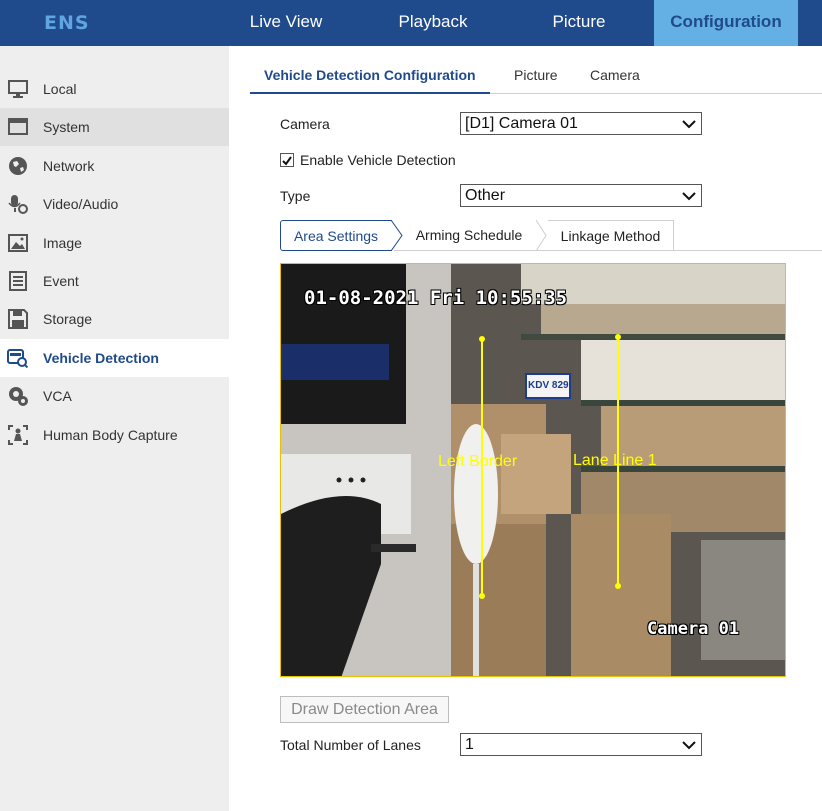 The width and height of the screenshot is (822, 811). What do you see at coordinates (305, 124) in the screenshot?
I see `camera-label: Camera` at bounding box center [305, 124].